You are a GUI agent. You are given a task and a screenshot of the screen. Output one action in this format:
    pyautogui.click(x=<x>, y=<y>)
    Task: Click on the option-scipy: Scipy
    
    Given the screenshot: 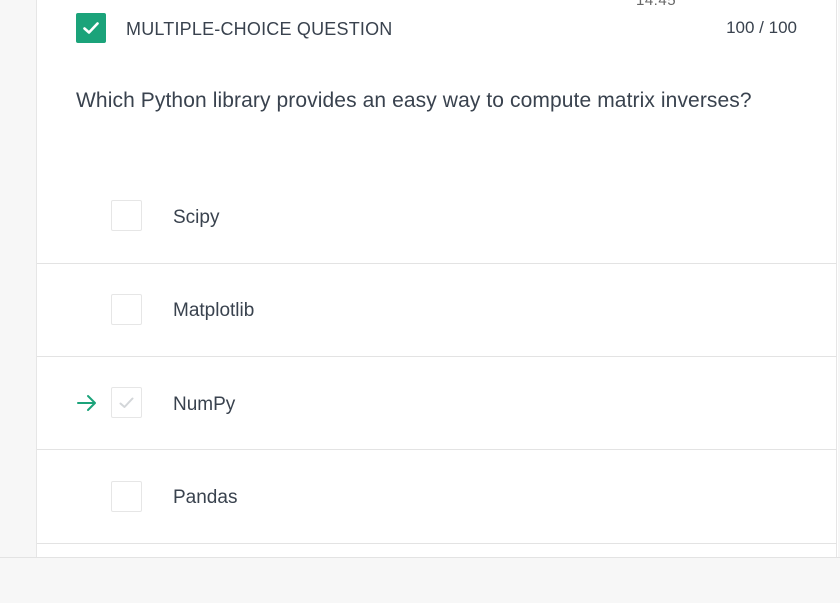 What is the action you would take?
    pyautogui.click(x=437, y=217)
    